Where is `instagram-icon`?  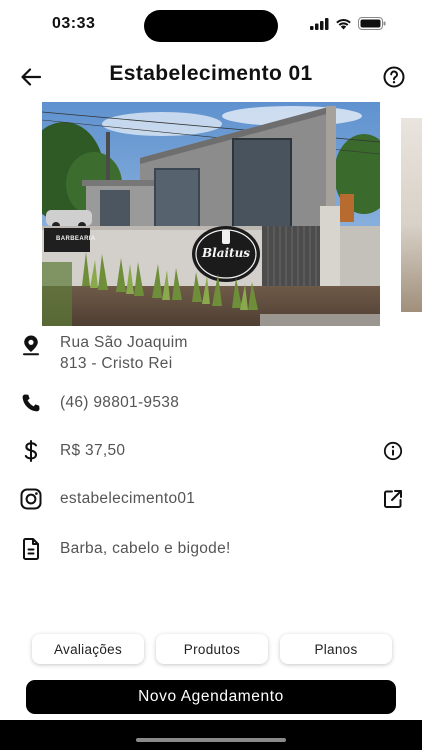 instagram-icon is located at coordinates (31, 499).